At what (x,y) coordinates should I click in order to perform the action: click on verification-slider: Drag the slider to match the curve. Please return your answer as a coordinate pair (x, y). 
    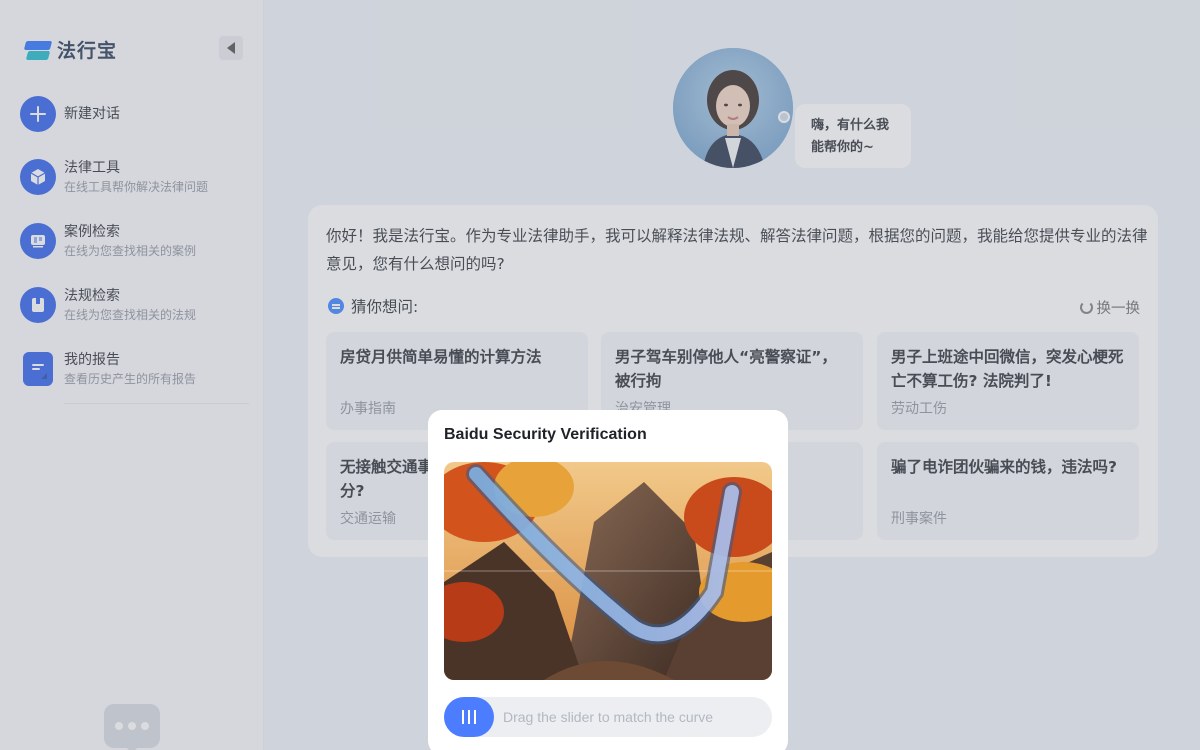
    Looking at the image, I should click on (608, 717).